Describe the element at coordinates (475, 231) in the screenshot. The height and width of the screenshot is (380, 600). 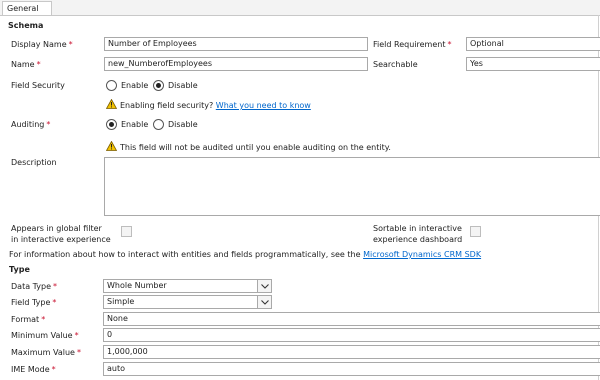
I see `sortable-checkbox` at that location.